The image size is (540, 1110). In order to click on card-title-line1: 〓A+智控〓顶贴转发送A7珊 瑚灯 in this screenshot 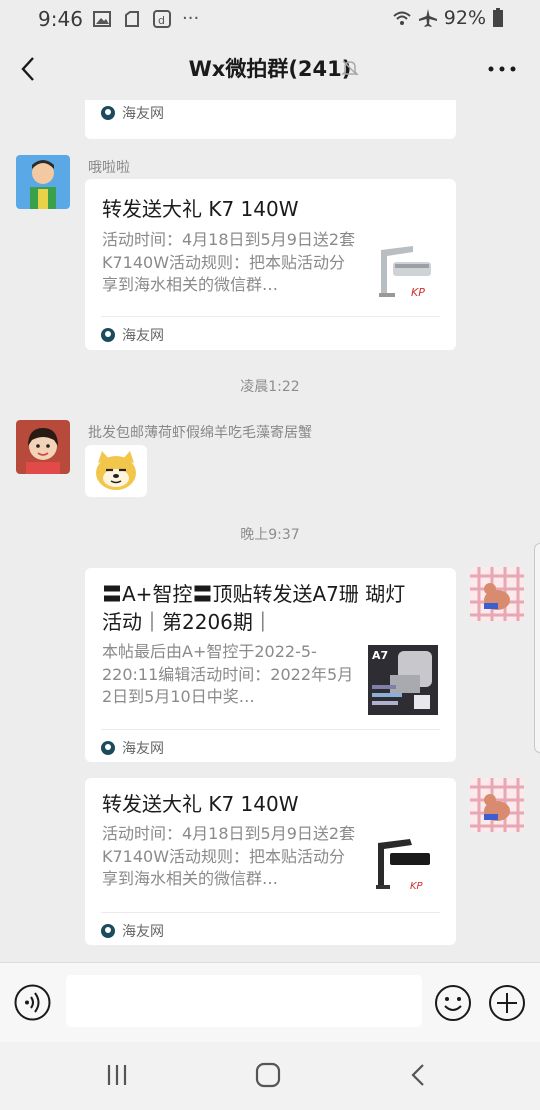, I will do `click(254, 594)`.